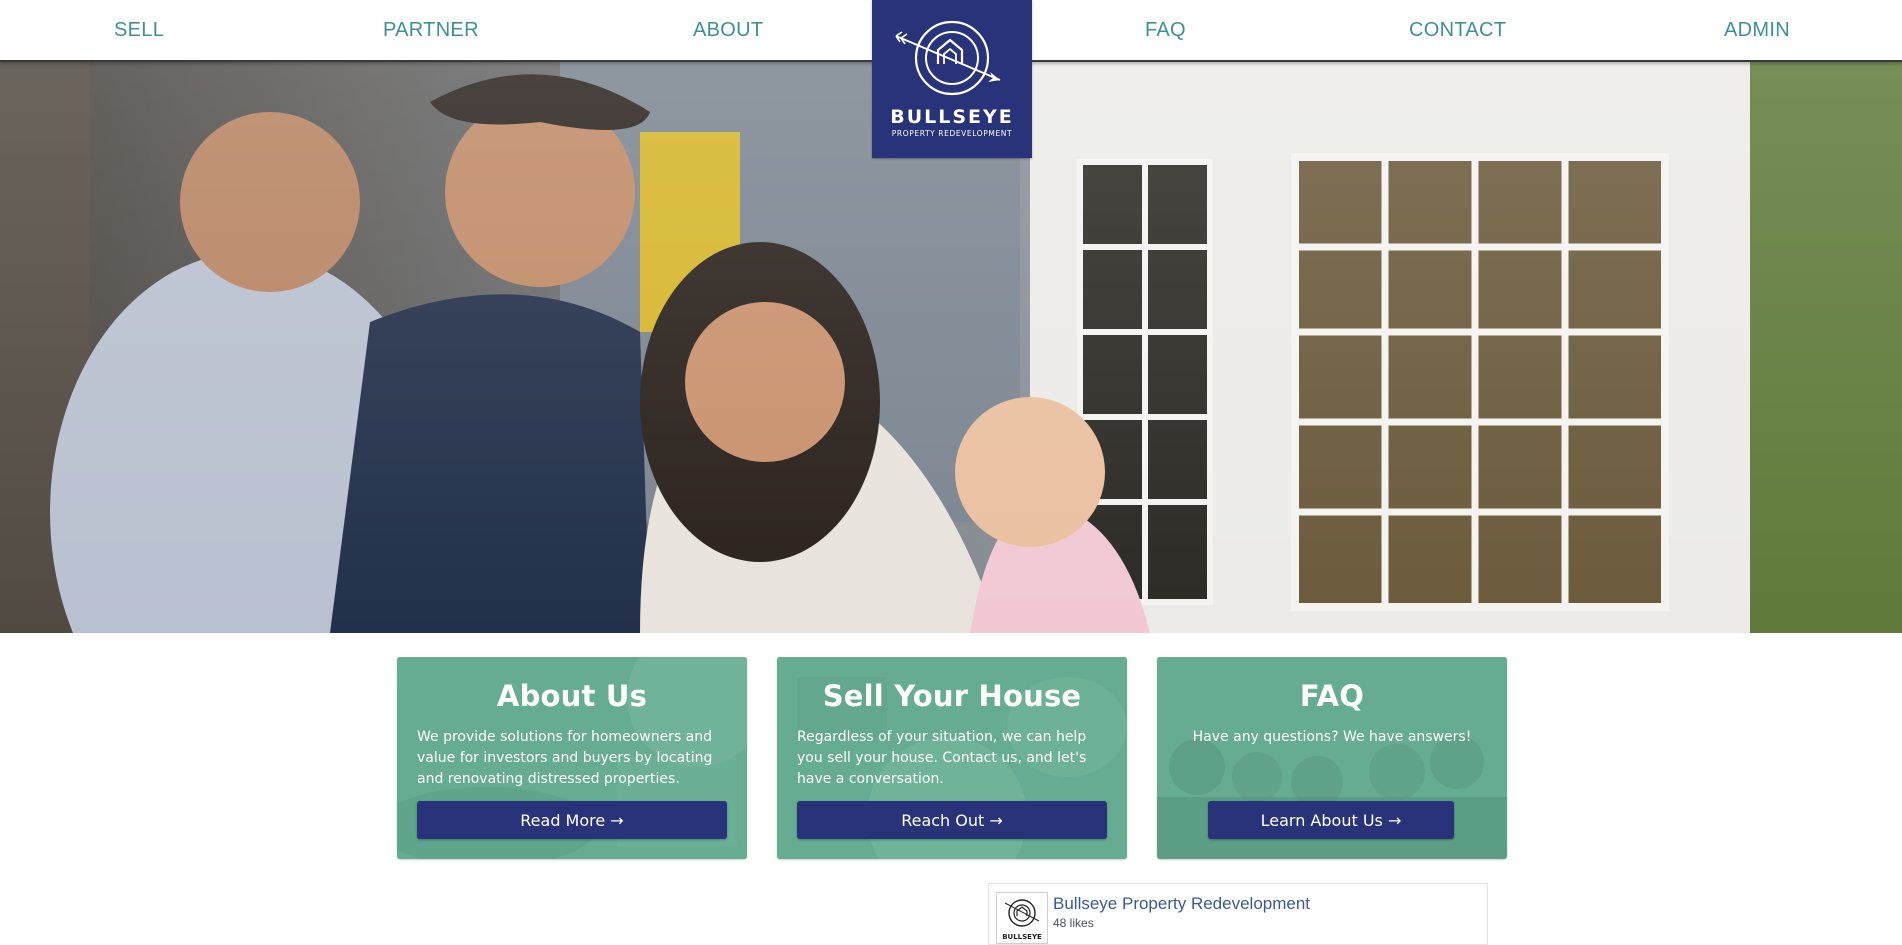 The height and width of the screenshot is (945, 1902). What do you see at coordinates (1757, 30) in the screenshot?
I see `nav-admin-link: ADMIN` at bounding box center [1757, 30].